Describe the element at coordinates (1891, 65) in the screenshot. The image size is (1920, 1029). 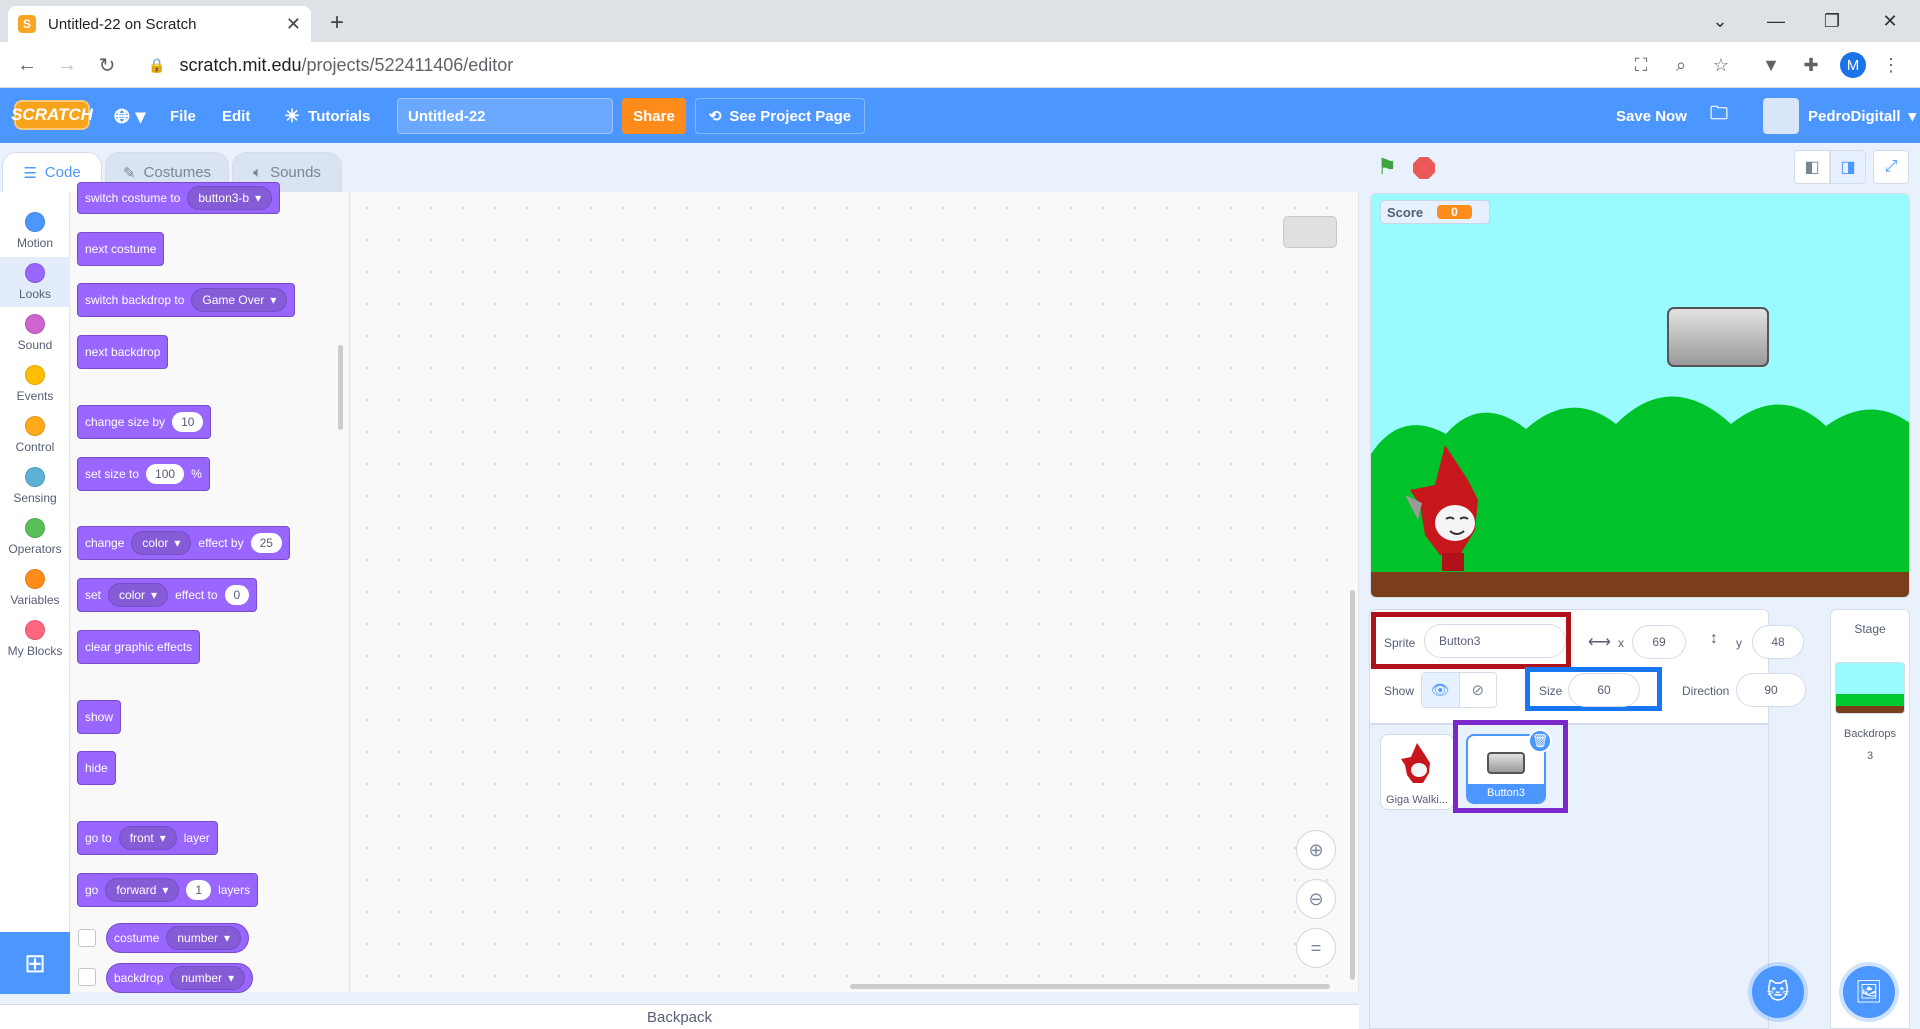
I see `browser-menu-icon: ⋮` at that location.